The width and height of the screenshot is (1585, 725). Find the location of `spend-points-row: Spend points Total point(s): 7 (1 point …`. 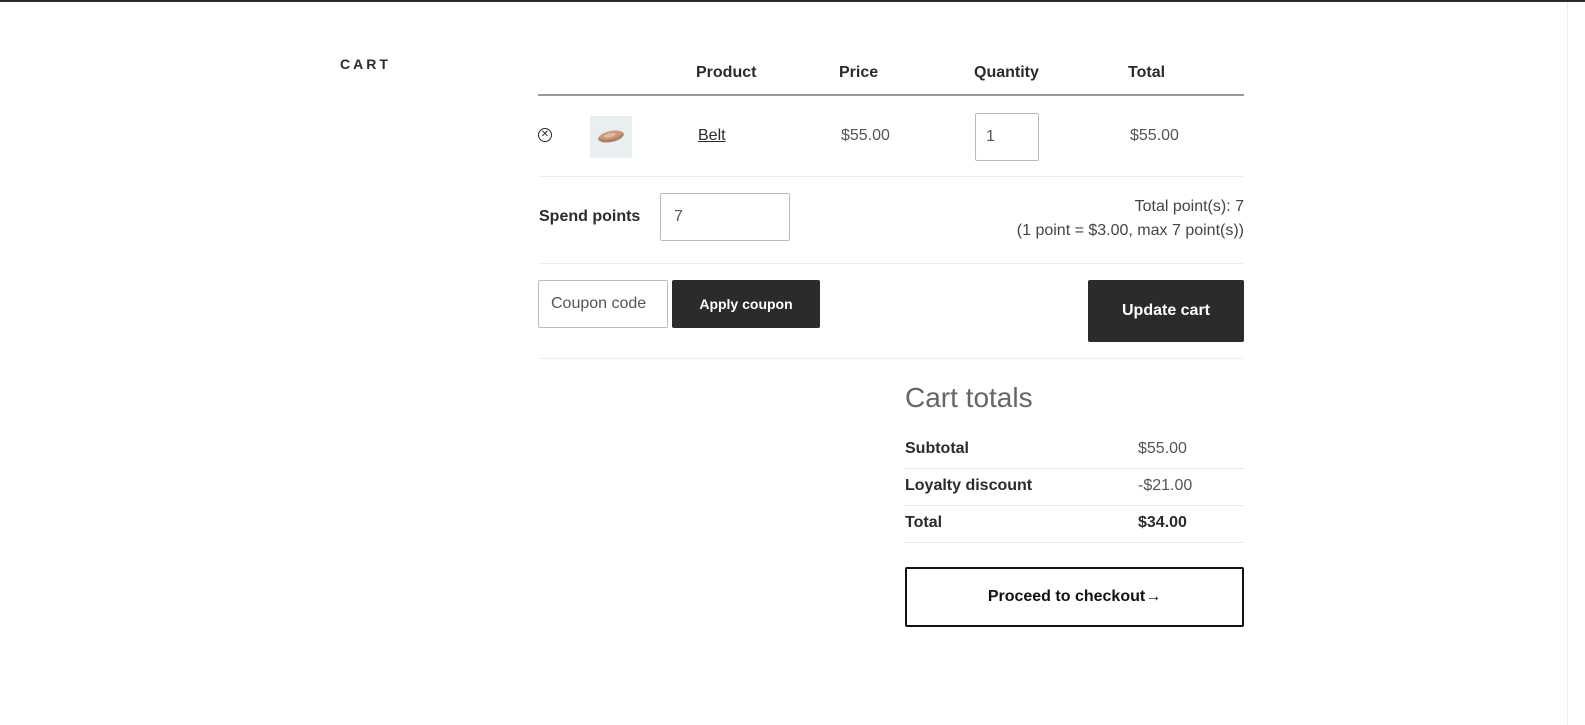

spend-points-row: Spend points Total point(s): 7 (1 point … is located at coordinates (891, 220).